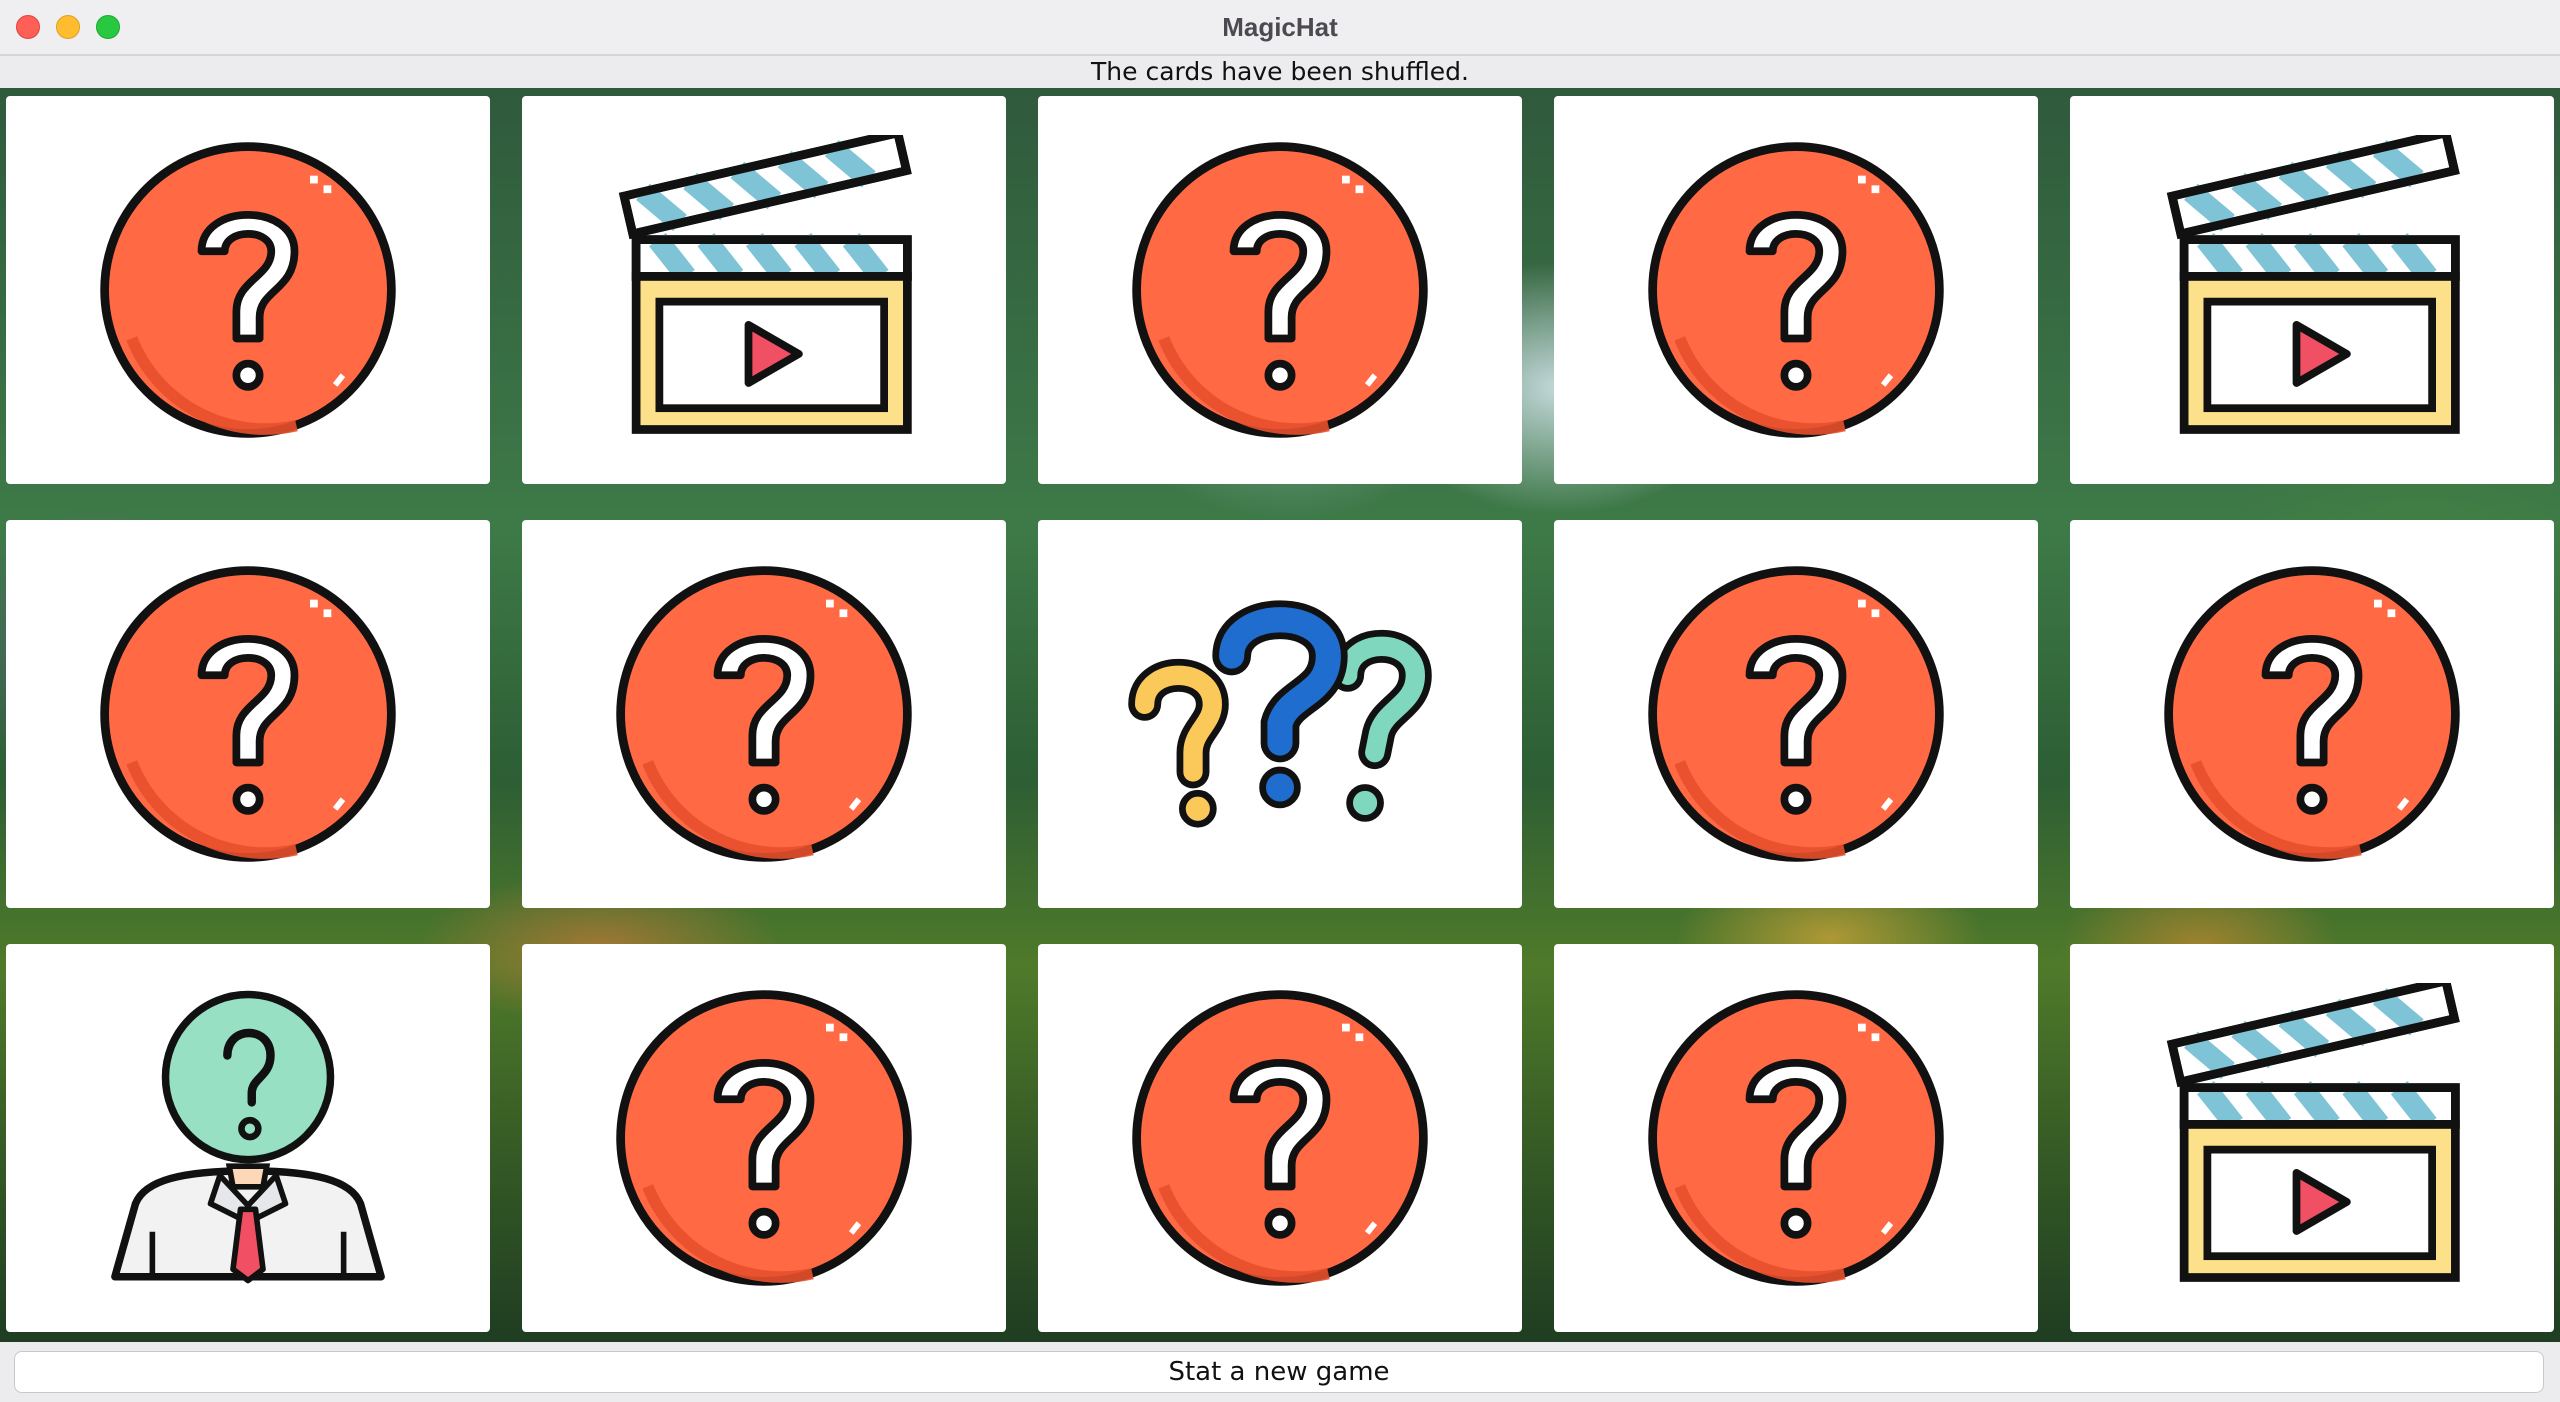 The width and height of the screenshot is (2560, 1402). I want to click on unknown-person-icon, so click(248, 1138).